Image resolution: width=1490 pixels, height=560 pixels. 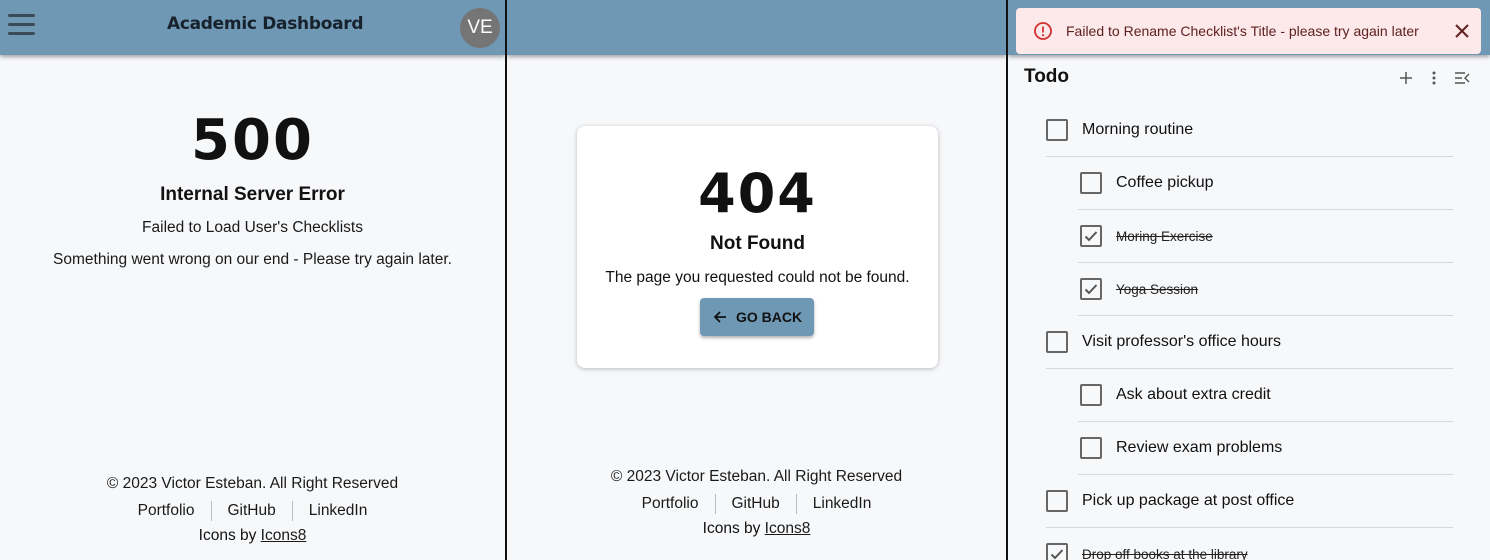 I want to click on checklist-item: Ask about extra credit, so click(x=1265, y=395).